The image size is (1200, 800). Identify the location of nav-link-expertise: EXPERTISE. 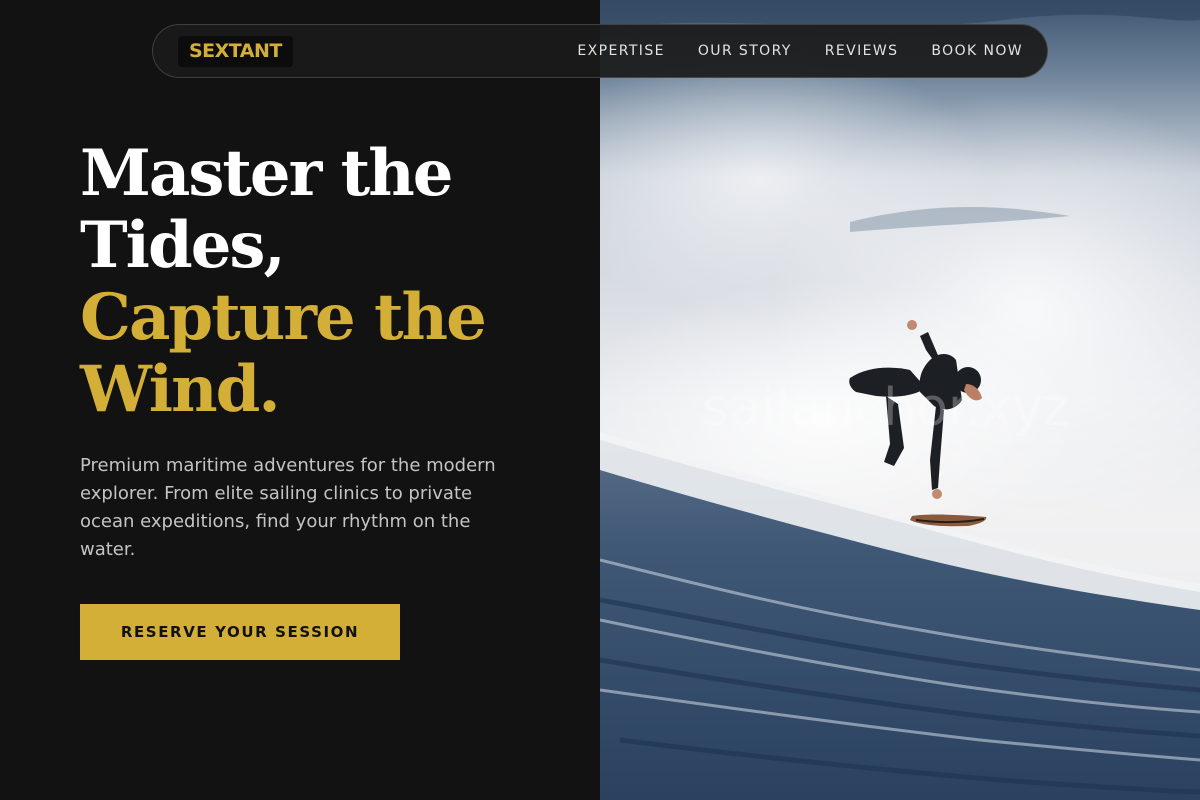
(620, 51).